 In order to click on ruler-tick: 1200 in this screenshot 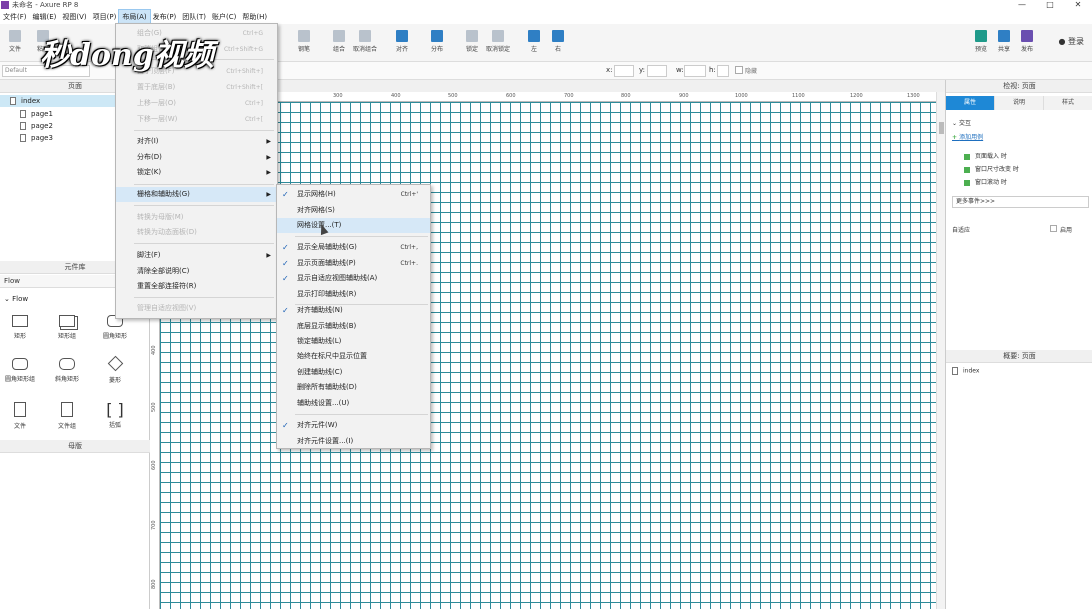, I will do `click(856, 96)`.